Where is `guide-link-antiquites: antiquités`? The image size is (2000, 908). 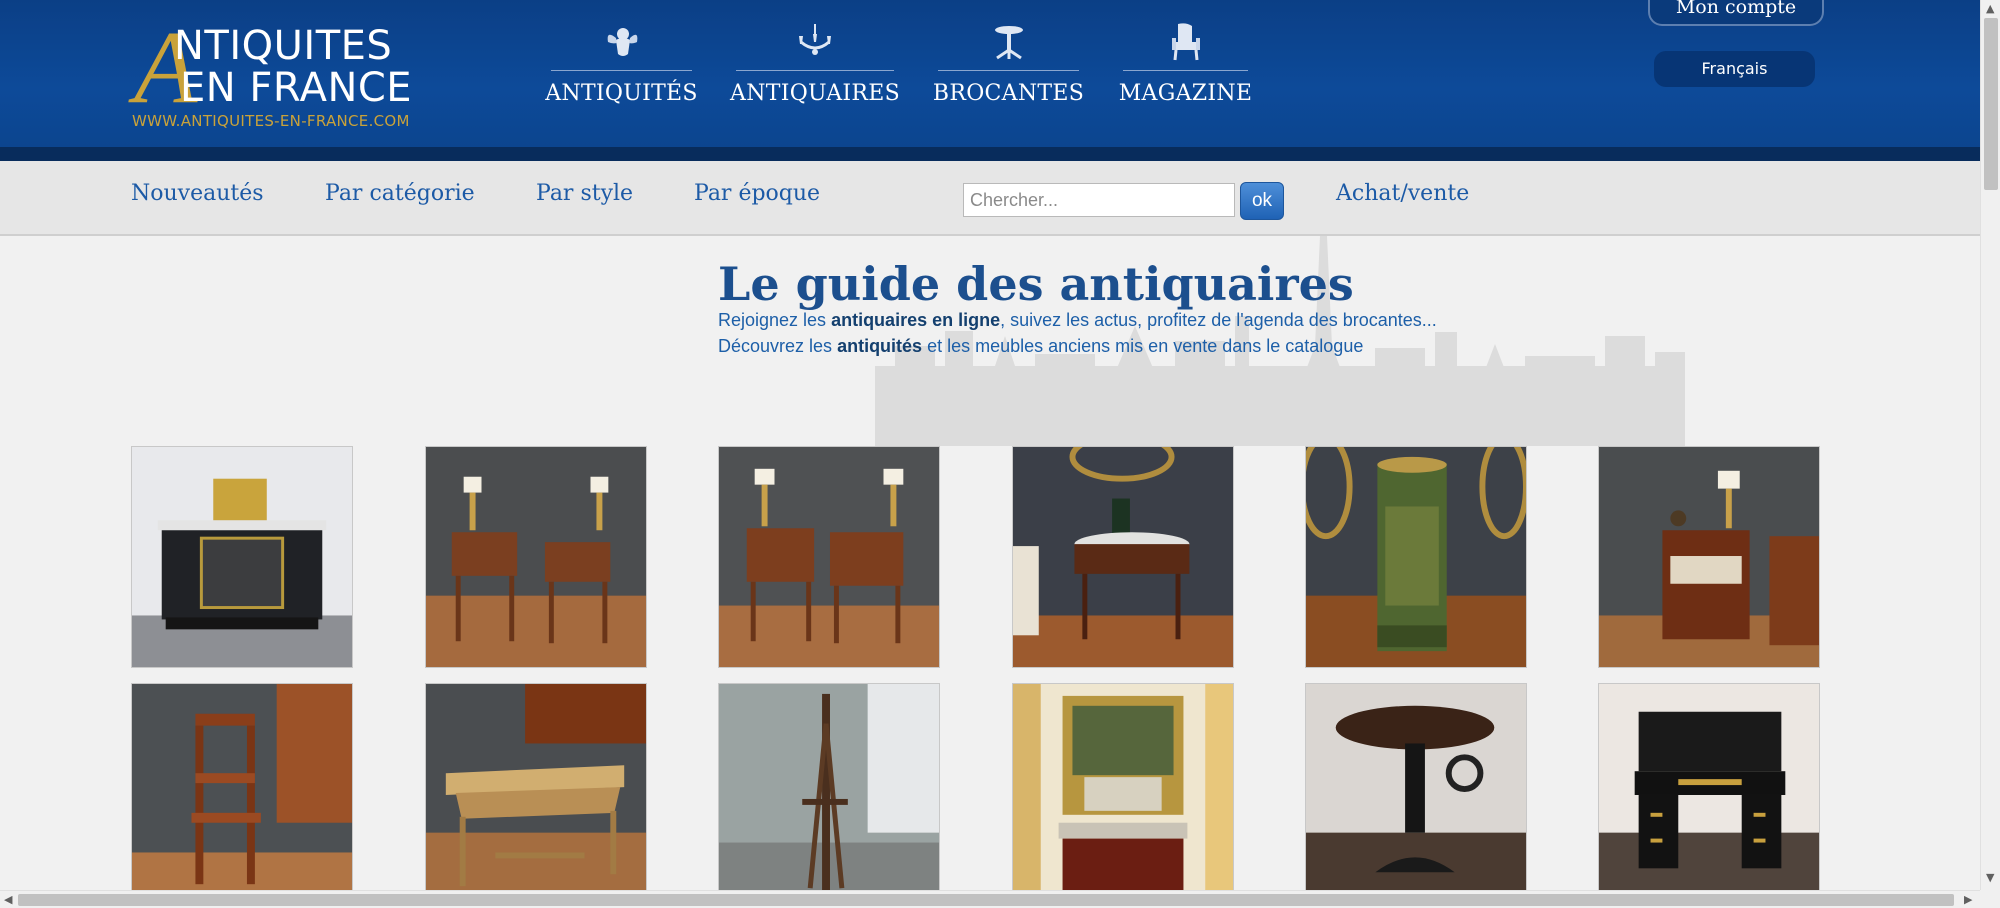
guide-link-antiquites: antiquités is located at coordinates (879, 346).